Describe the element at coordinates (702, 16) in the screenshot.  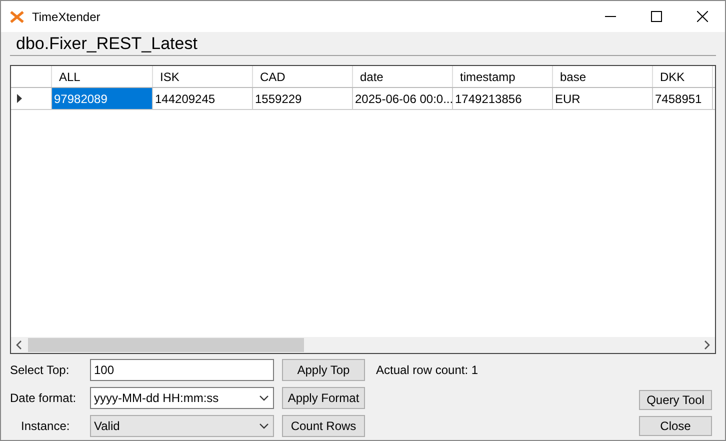
I see `close-icon` at that location.